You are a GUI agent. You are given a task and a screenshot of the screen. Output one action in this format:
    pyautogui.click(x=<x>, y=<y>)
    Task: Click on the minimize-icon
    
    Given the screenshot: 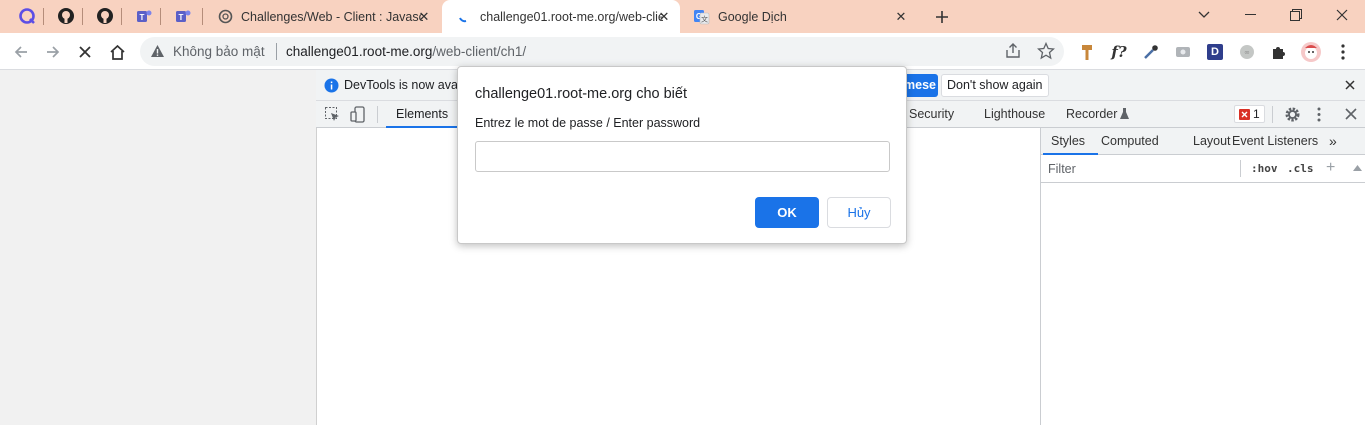 What is the action you would take?
    pyautogui.click(x=1250, y=14)
    